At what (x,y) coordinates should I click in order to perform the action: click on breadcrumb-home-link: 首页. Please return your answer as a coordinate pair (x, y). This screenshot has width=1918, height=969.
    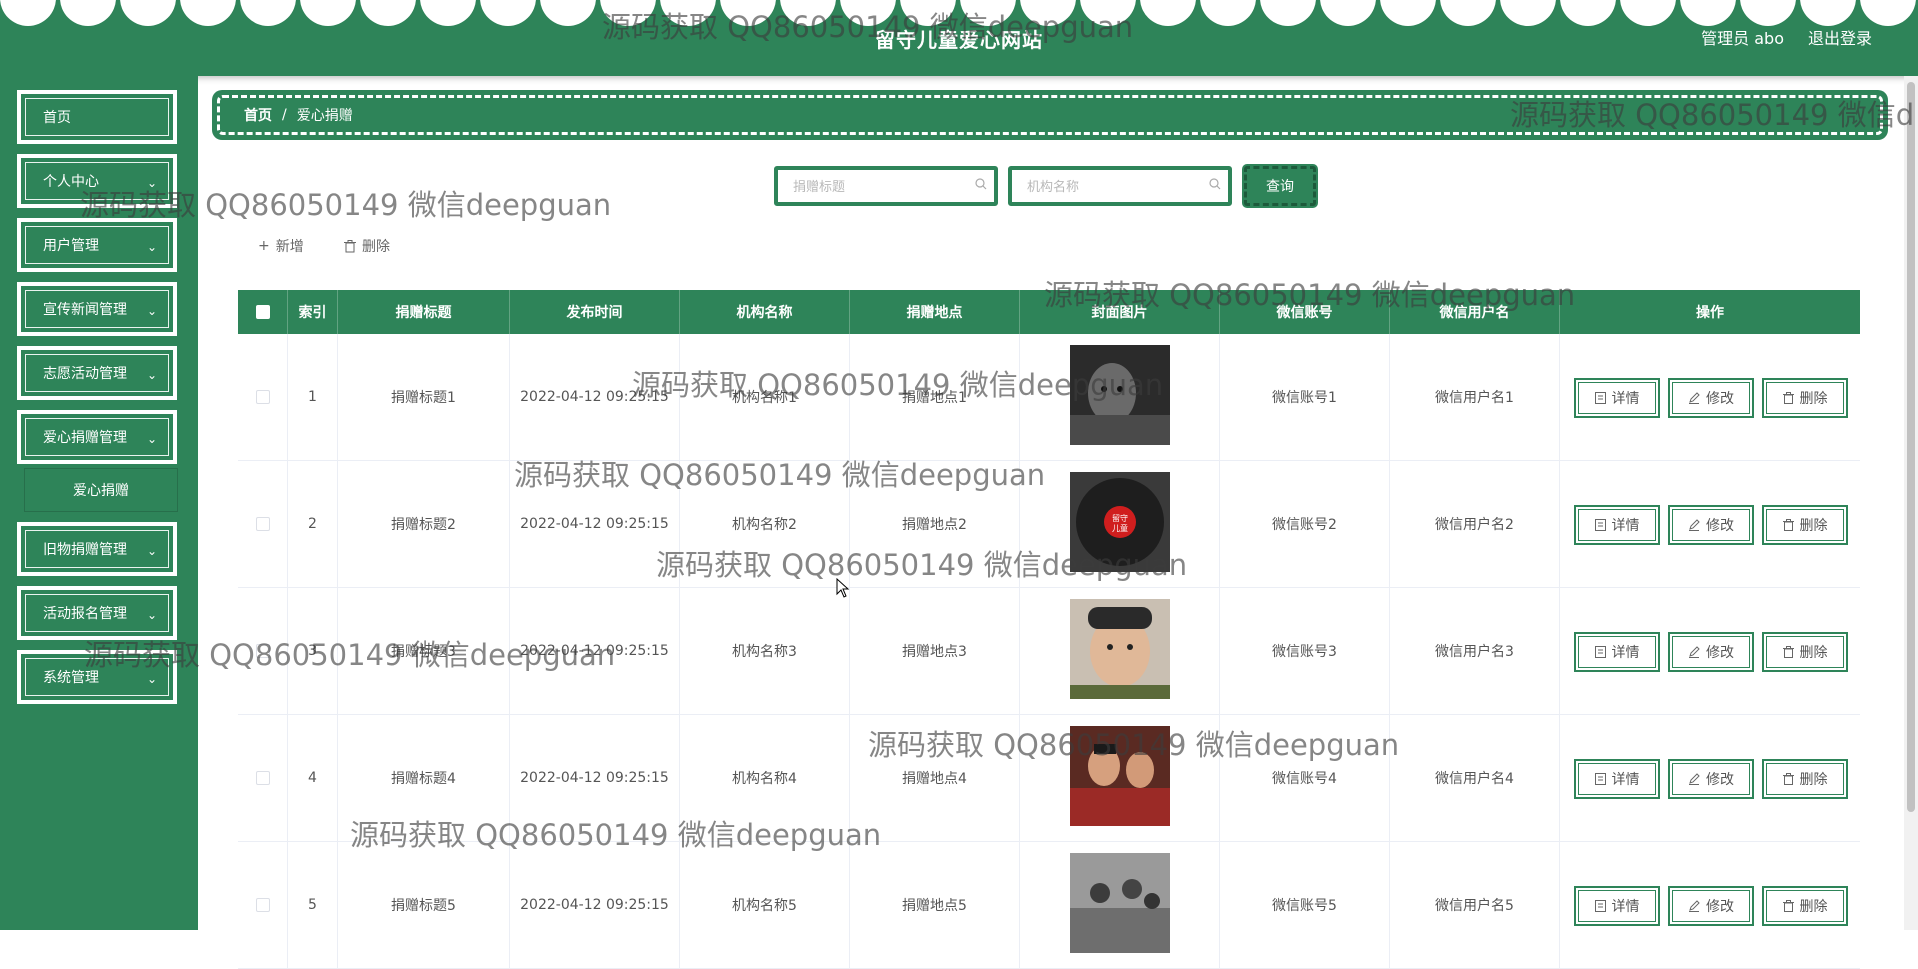
    Looking at the image, I should click on (258, 115).